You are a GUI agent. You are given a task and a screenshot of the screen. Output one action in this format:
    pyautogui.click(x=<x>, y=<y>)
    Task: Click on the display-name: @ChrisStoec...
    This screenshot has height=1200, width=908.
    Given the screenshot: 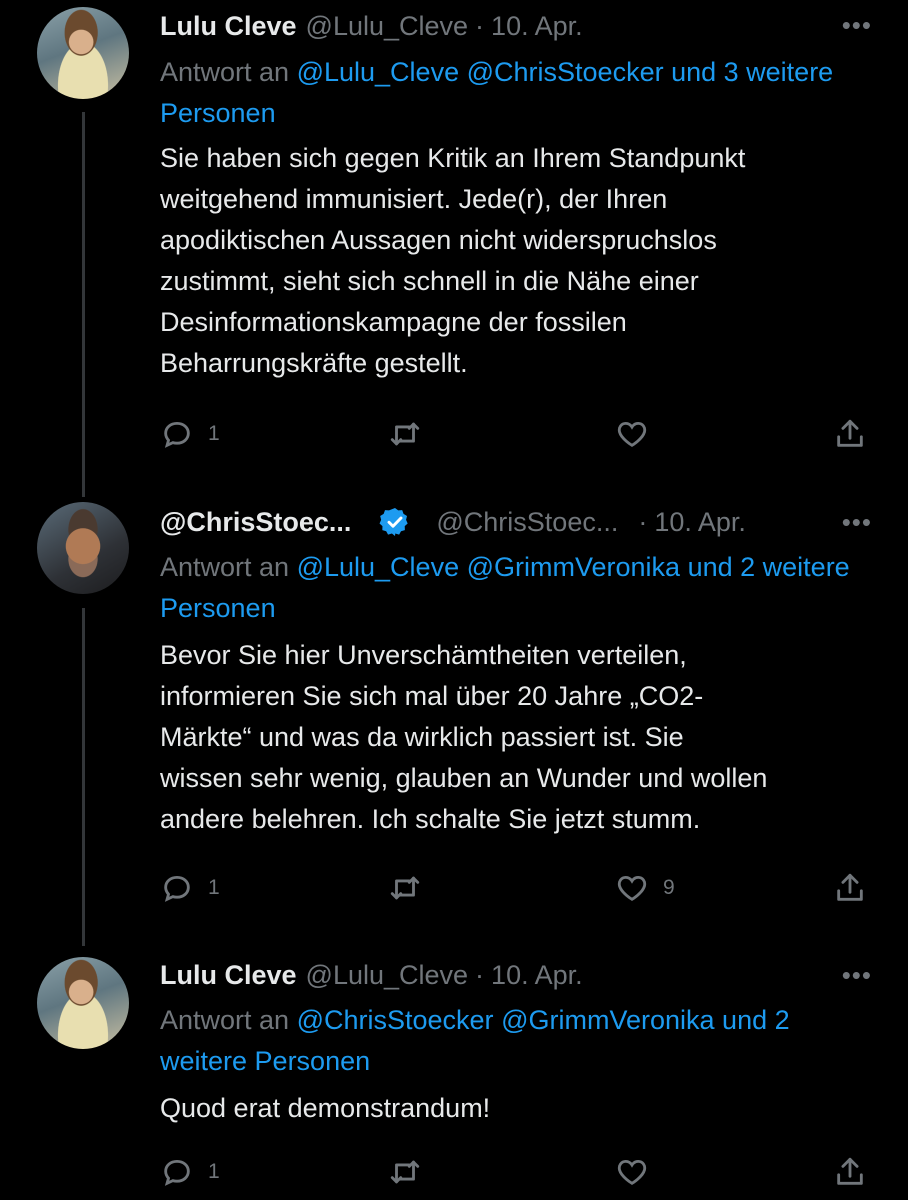 What is the action you would take?
    pyautogui.click(x=255, y=522)
    